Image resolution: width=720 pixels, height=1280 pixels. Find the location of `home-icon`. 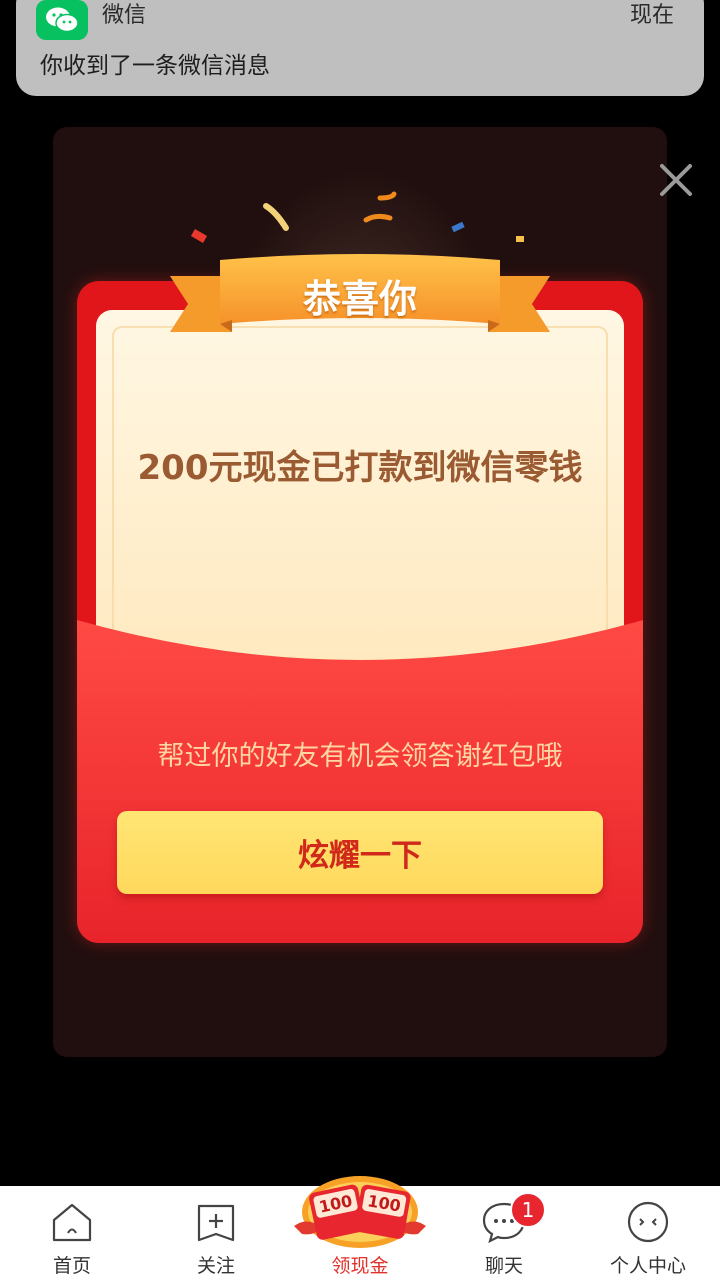

home-icon is located at coordinates (72, 1224).